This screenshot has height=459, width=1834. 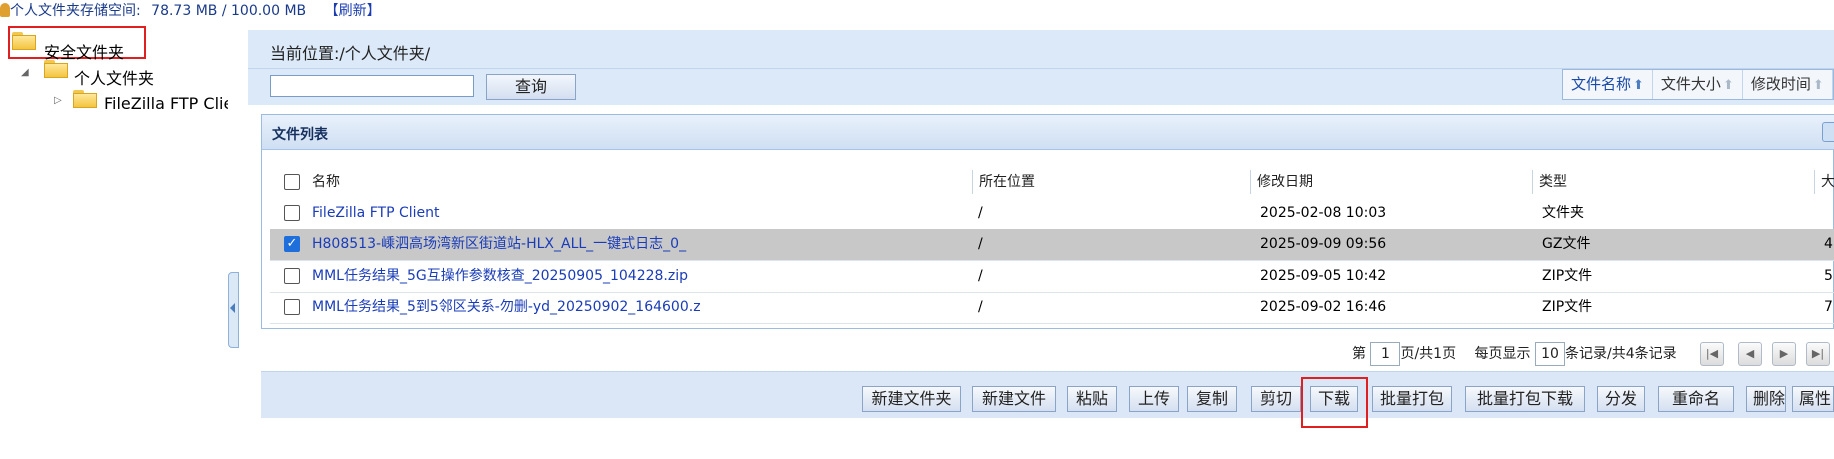 What do you see at coordinates (1828, 132) in the screenshot?
I see `collapse-panel-button` at bounding box center [1828, 132].